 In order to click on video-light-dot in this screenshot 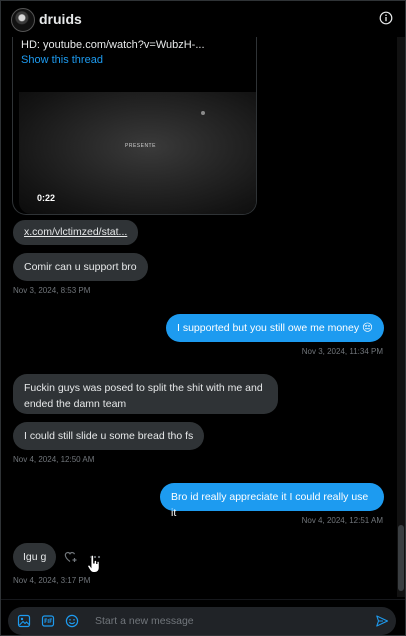, I will do `click(203, 113)`.